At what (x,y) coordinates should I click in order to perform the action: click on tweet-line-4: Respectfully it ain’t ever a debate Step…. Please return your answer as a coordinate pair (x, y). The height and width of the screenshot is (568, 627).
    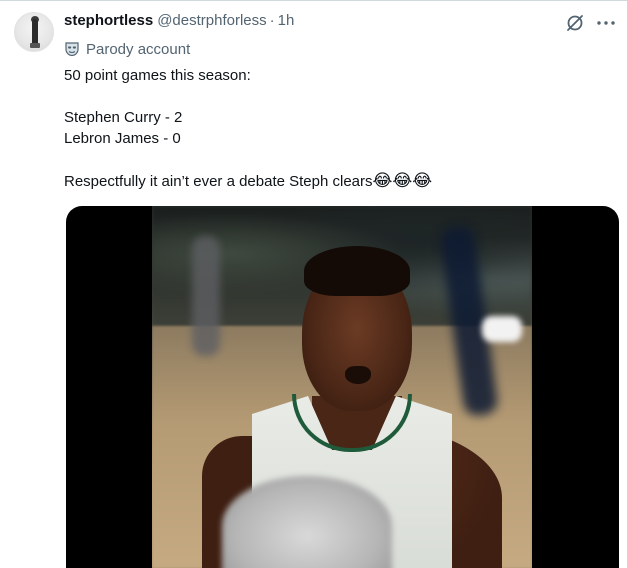
    Looking at the image, I should click on (341, 180).